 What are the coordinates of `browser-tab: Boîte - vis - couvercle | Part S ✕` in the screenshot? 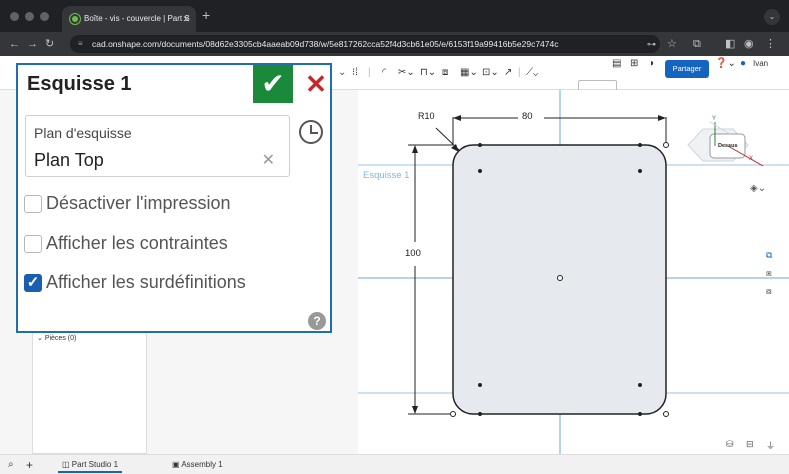 It's located at (129, 19).